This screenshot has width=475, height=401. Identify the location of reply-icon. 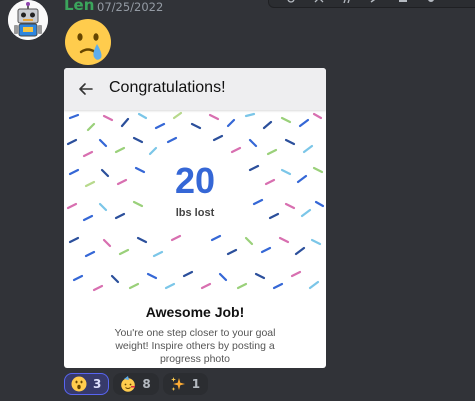
(319, 2).